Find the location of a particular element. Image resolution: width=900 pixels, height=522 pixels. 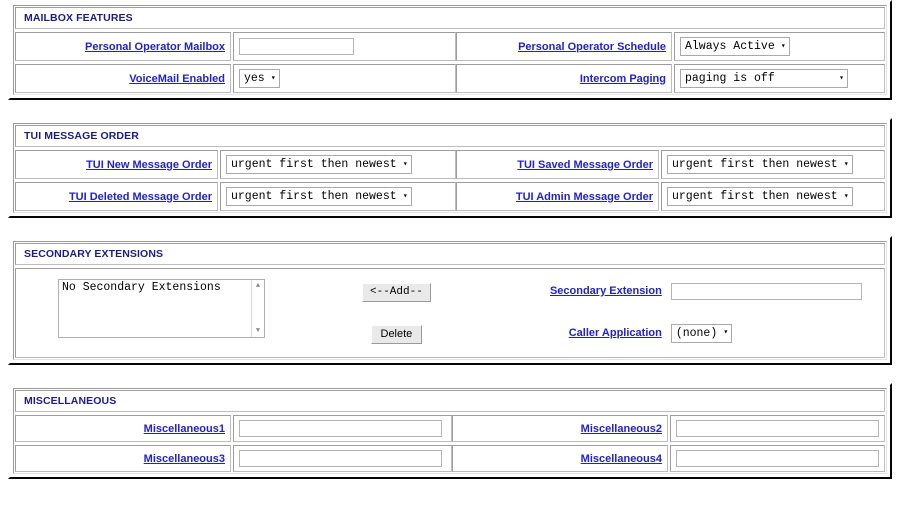

tui-admin-message-order-select: urgent first then newest ▾ is located at coordinates (760, 196).